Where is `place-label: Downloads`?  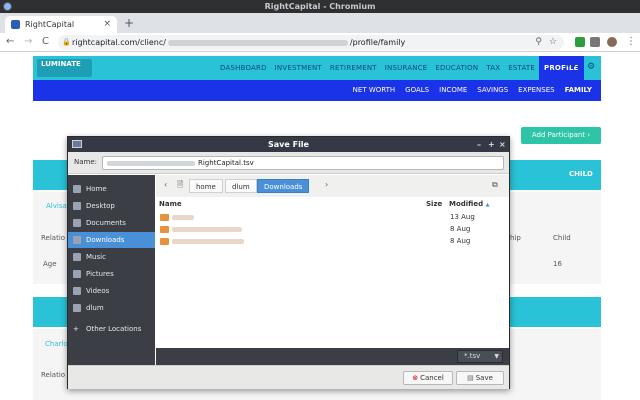
place-label: Downloads is located at coordinates (105, 240).